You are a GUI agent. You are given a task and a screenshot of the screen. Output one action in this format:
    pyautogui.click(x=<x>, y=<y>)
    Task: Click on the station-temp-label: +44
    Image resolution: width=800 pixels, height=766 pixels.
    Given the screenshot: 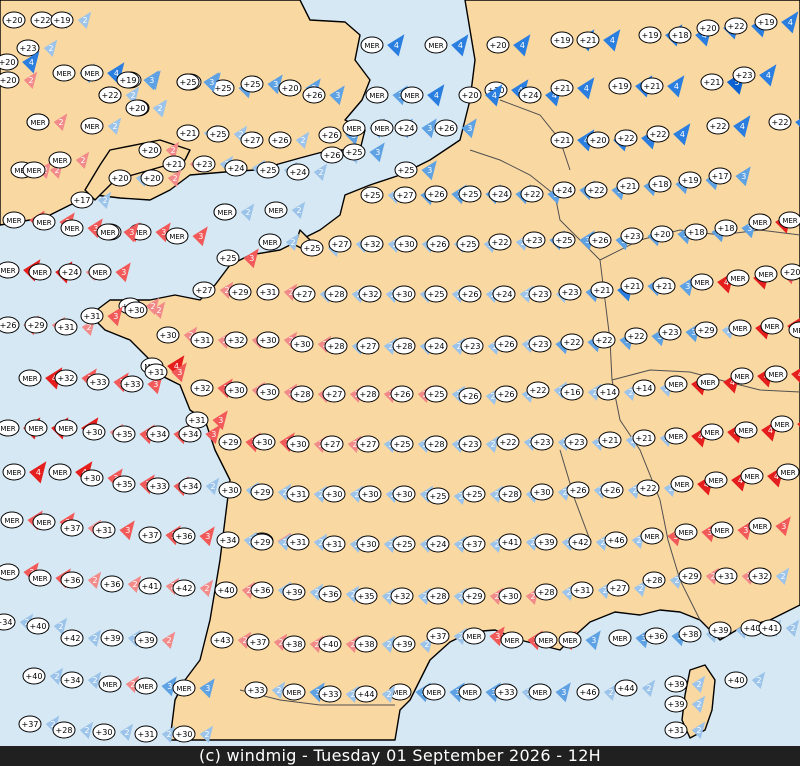 What is the action you would take?
    pyautogui.click(x=366, y=694)
    